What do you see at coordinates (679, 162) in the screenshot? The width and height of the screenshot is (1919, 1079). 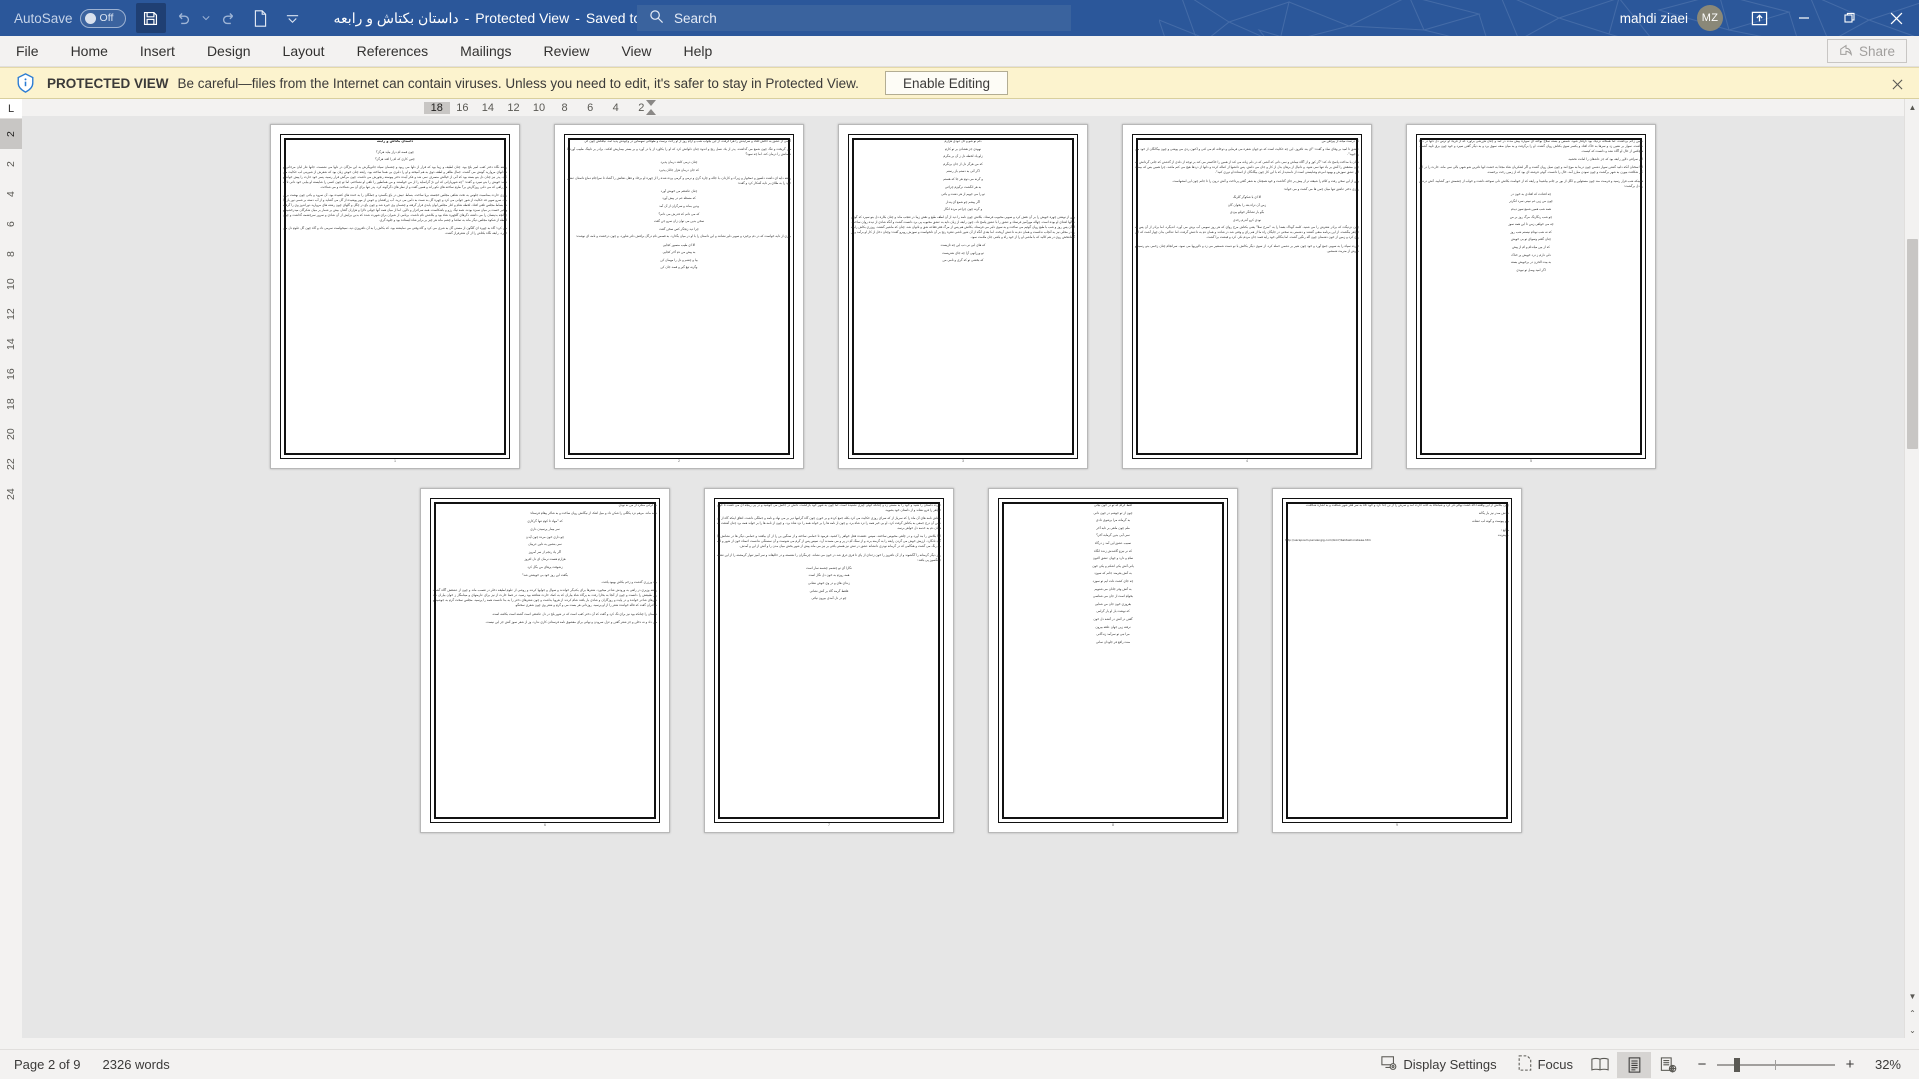 I see `verse-line: چنان درمی کاهد درمان پذیرد` at bounding box center [679, 162].